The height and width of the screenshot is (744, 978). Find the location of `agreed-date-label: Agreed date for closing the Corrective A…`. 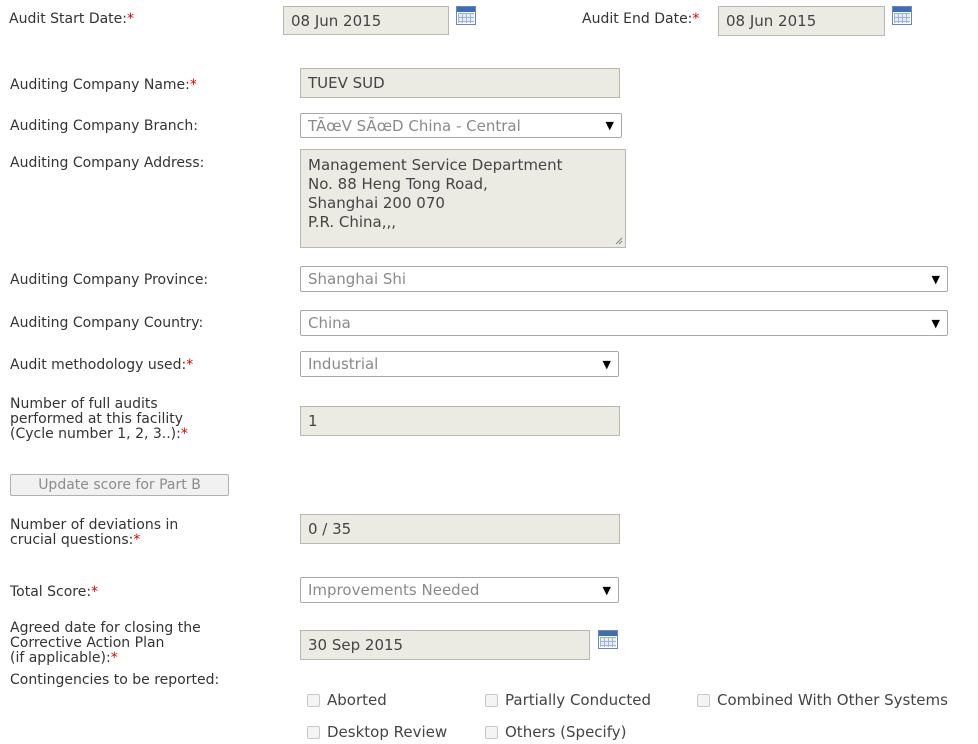

agreed-date-label: Agreed date for closing the Corrective A… is located at coordinates (105, 643).